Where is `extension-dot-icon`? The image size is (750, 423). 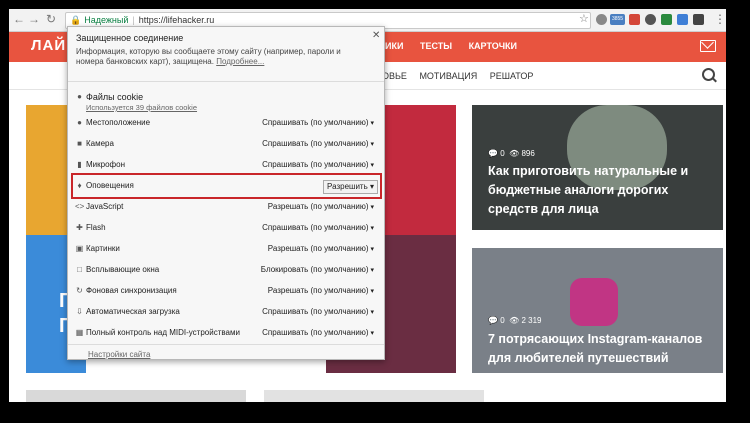 extension-dot-icon is located at coordinates (650, 19).